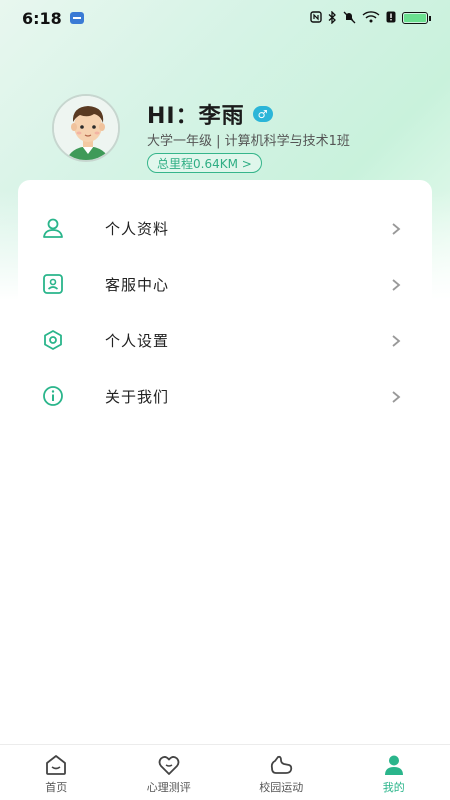 The height and width of the screenshot is (800, 450). What do you see at coordinates (225, 18) in the screenshot?
I see `status-bar: 6:18` at bounding box center [225, 18].